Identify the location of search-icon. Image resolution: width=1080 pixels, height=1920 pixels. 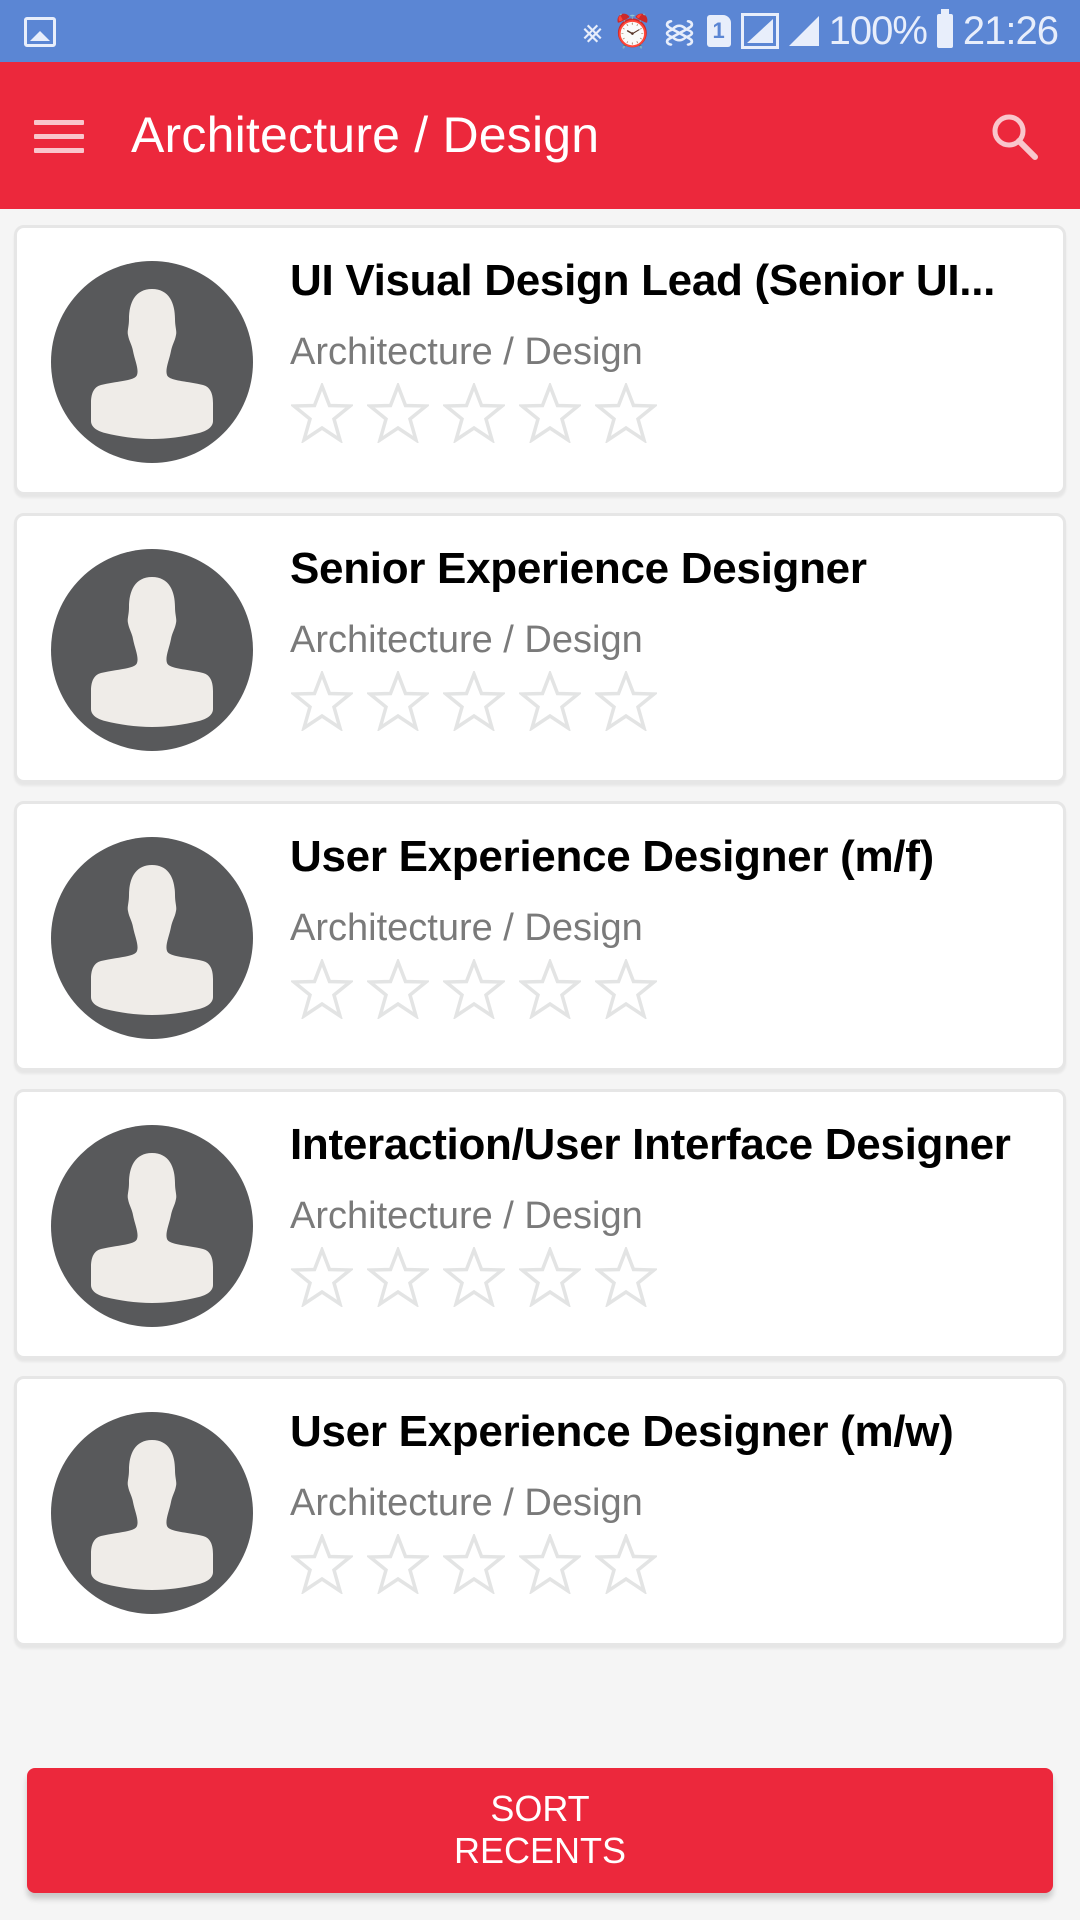
(1015, 137).